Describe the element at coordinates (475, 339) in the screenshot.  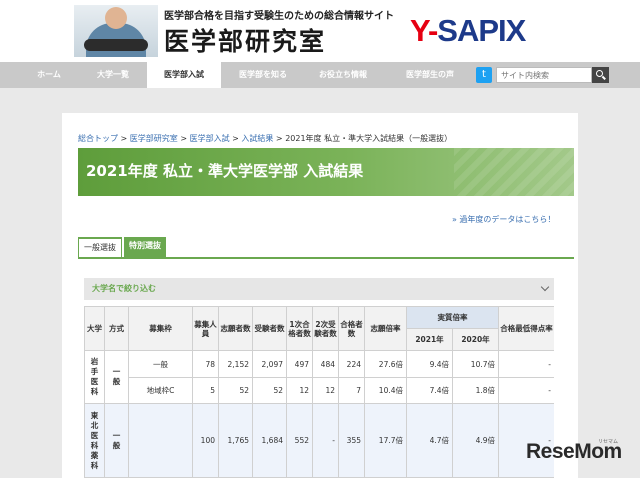
I see `col-header-year-2020: 2020年` at that location.